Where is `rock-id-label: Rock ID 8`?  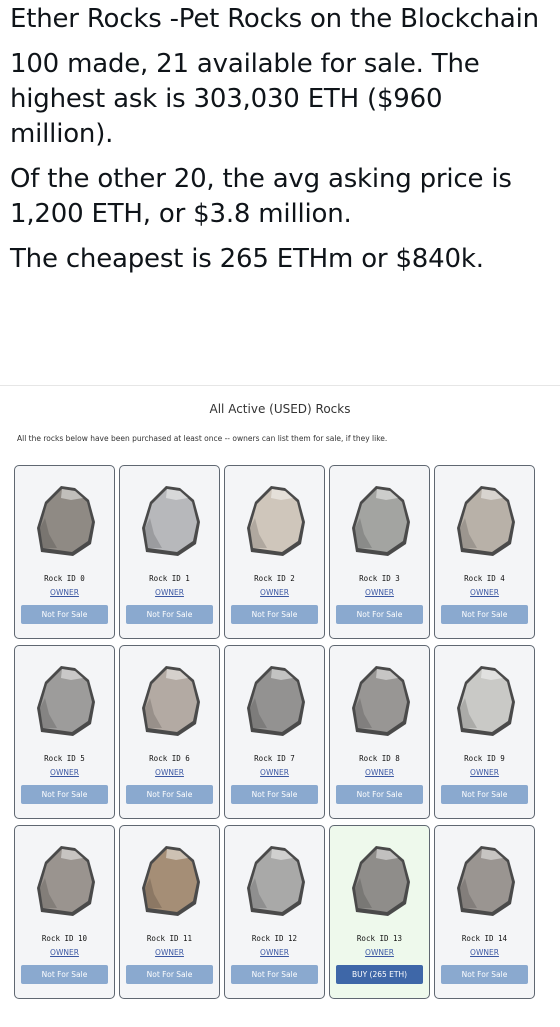 rock-id-label: Rock ID 8 is located at coordinates (379, 758).